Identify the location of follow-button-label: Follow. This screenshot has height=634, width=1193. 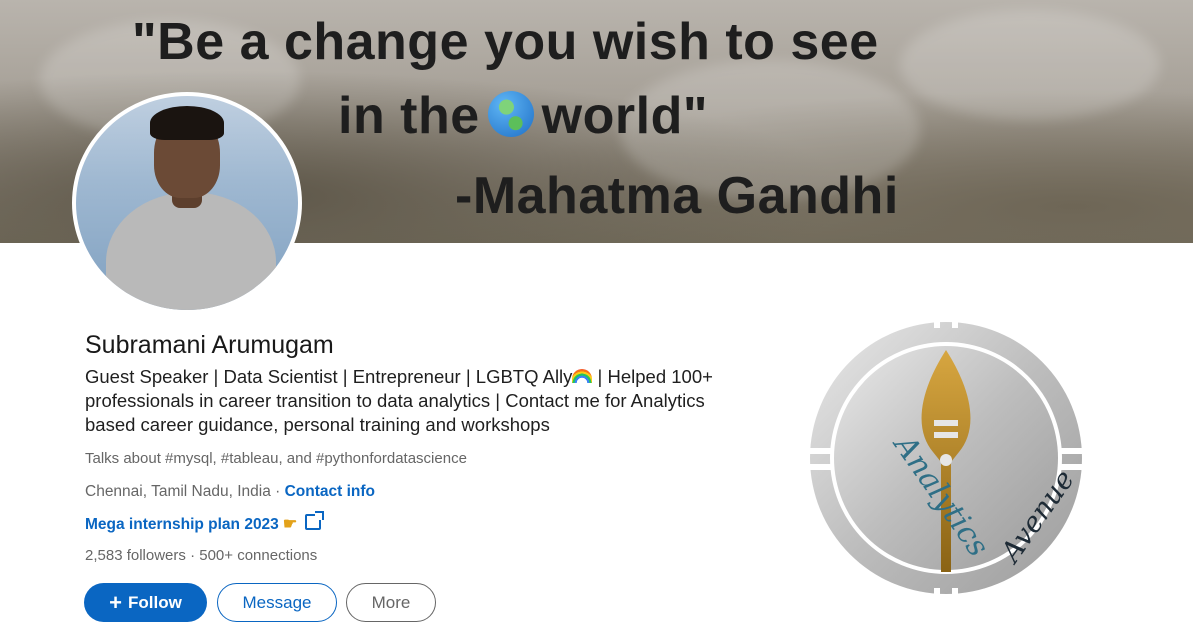
(155, 602).